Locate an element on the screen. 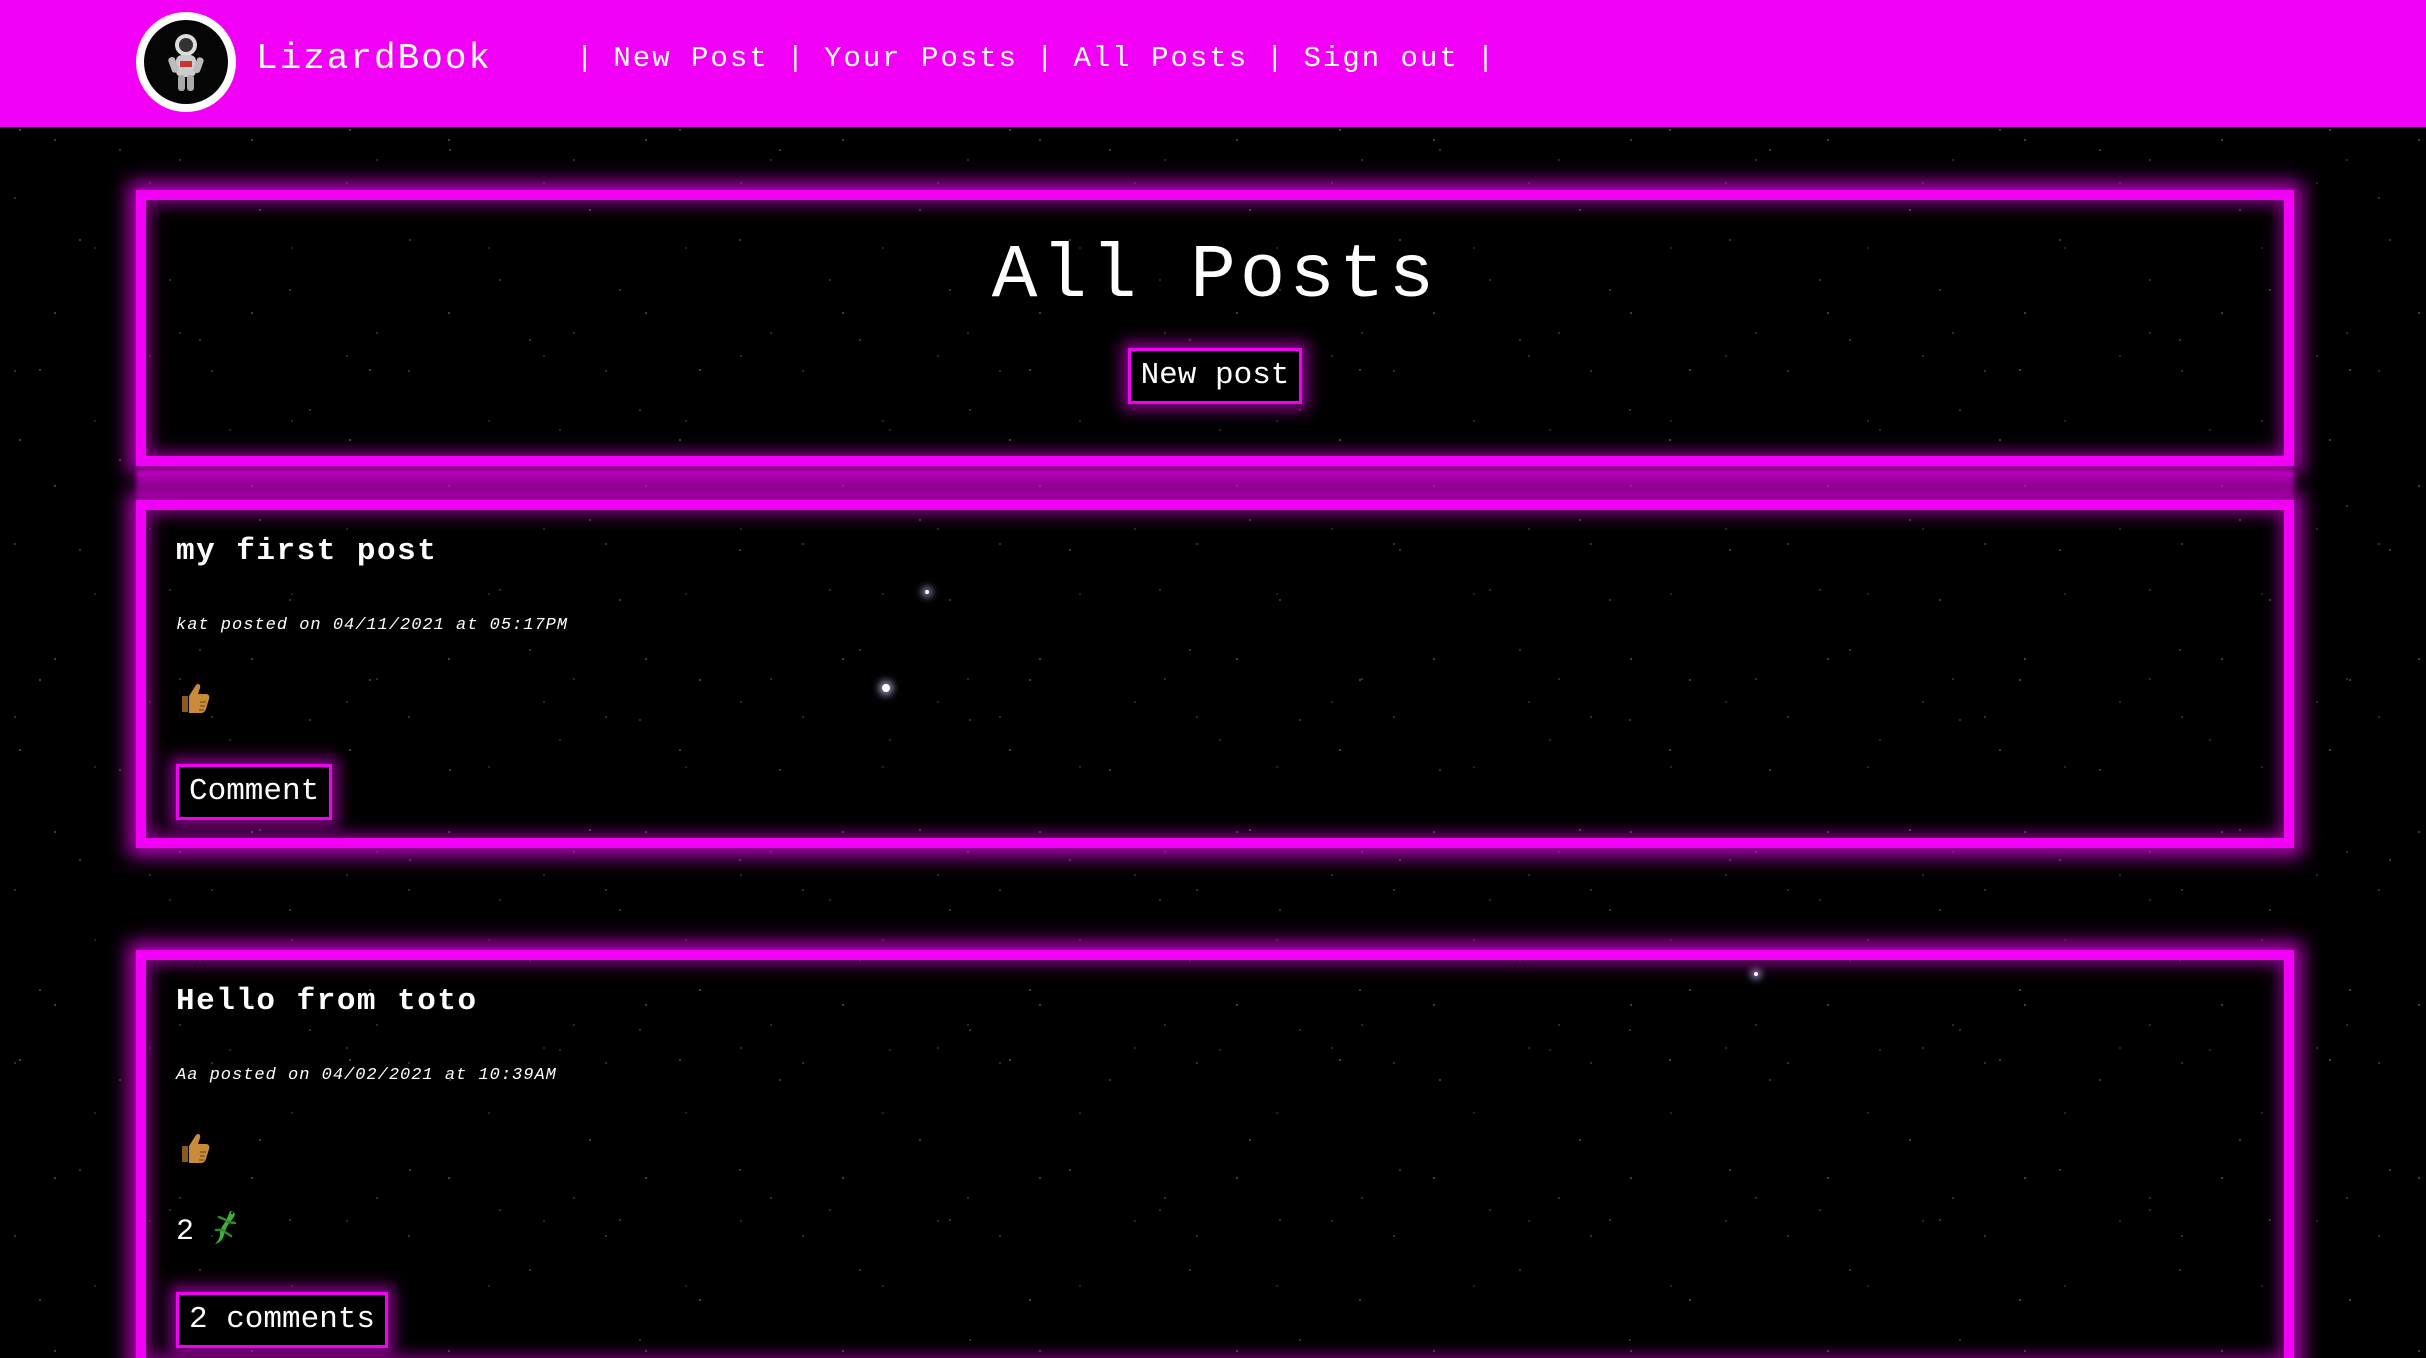  new-post-button: New post is located at coordinates (1215, 376).